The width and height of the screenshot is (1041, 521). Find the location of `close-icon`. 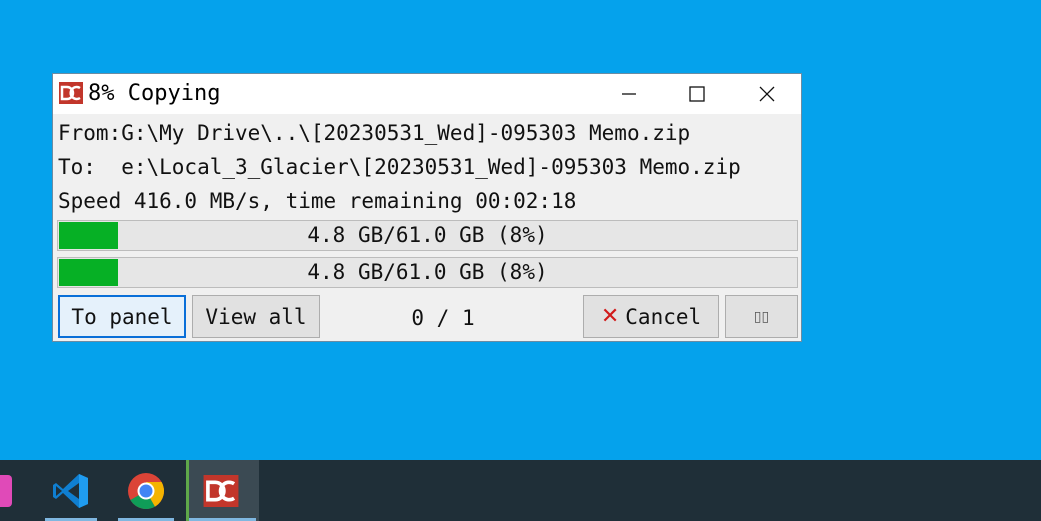

close-icon is located at coordinates (767, 94).